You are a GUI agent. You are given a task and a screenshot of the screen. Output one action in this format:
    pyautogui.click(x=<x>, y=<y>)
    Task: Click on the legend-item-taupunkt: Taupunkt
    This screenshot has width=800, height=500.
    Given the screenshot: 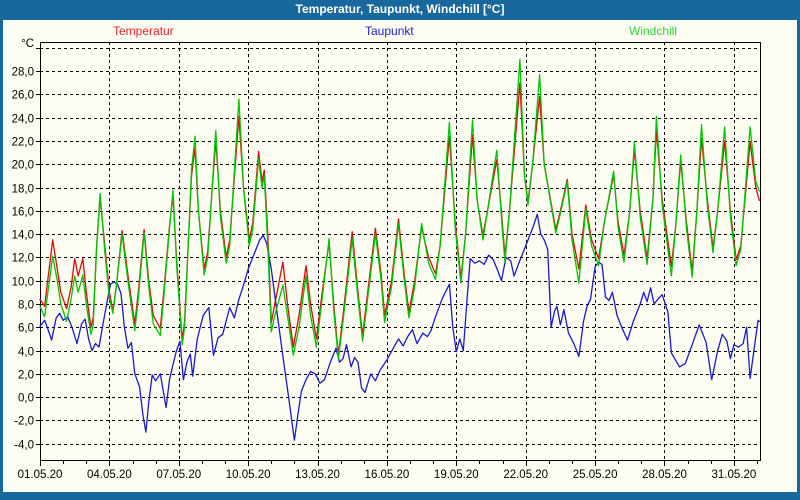 What is the action you would take?
    pyautogui.click(x=389, y=31)
    